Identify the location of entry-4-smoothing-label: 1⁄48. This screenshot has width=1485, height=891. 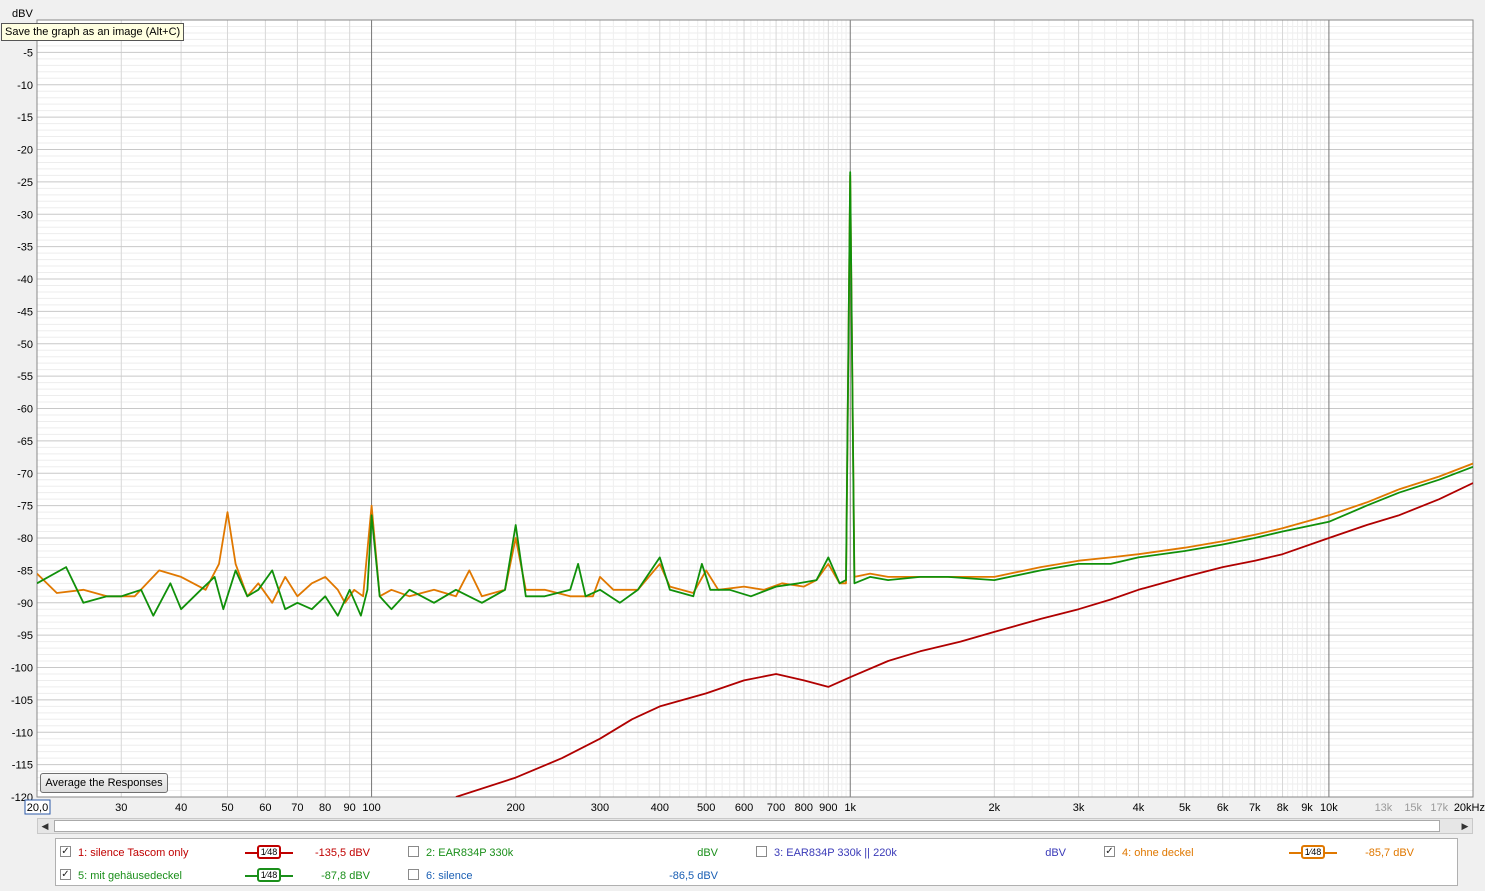
(1313, 852).